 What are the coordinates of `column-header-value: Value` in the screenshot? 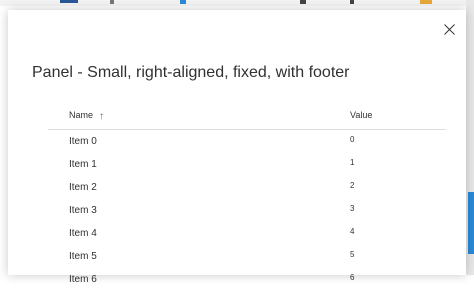 It's located at (361, 115).